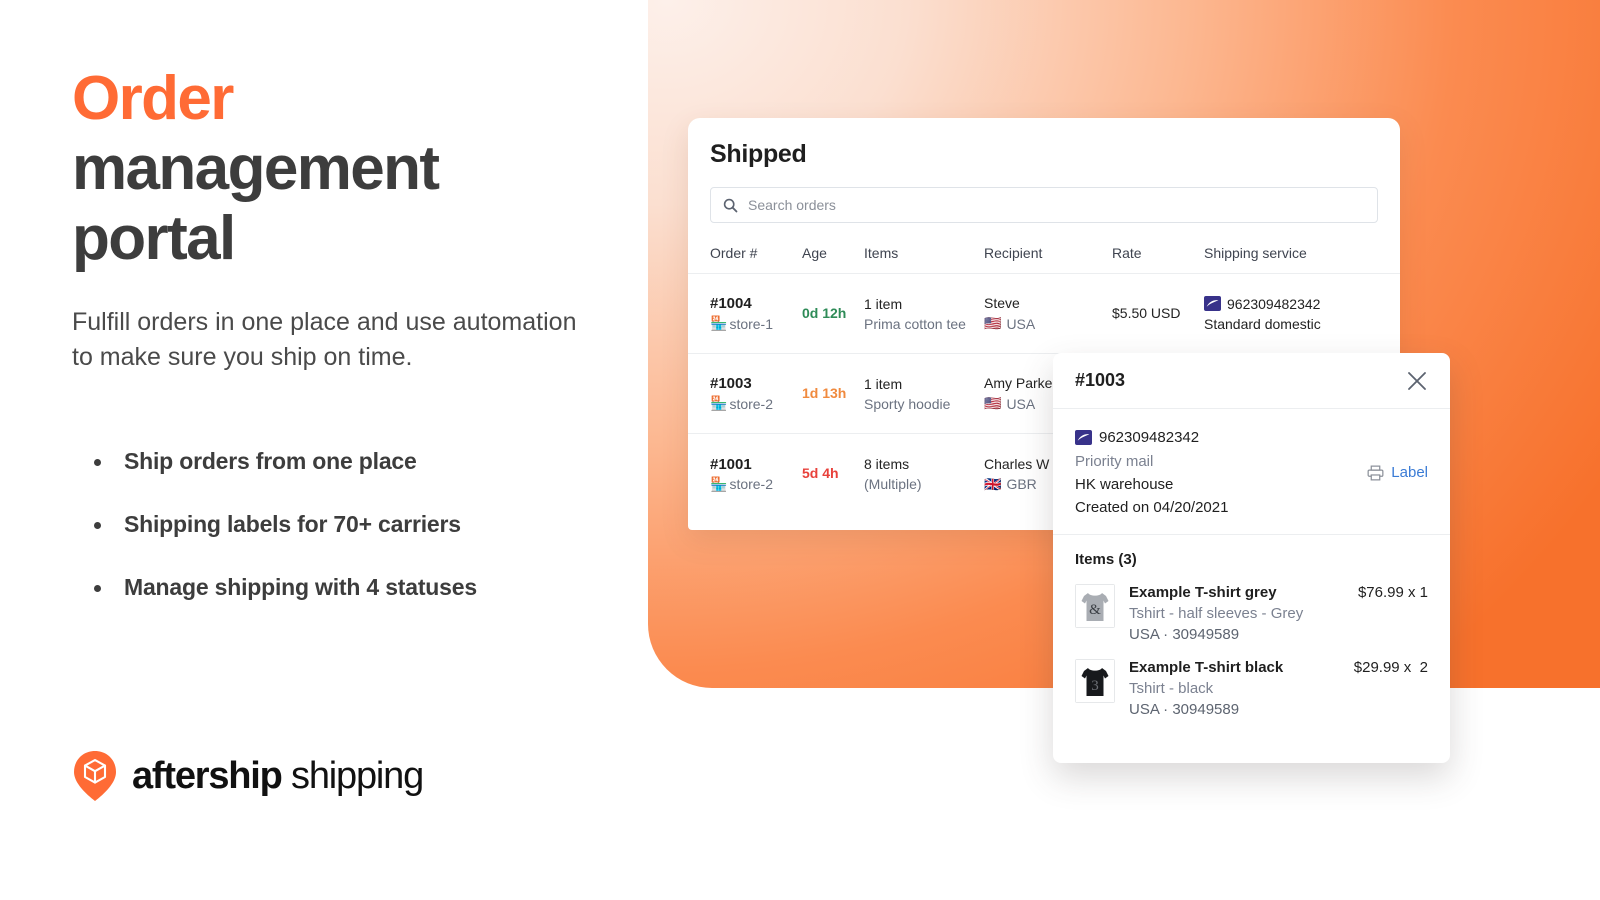 The image size is (1600, 900). I want to click on printer-icon, so click(1375, 473).